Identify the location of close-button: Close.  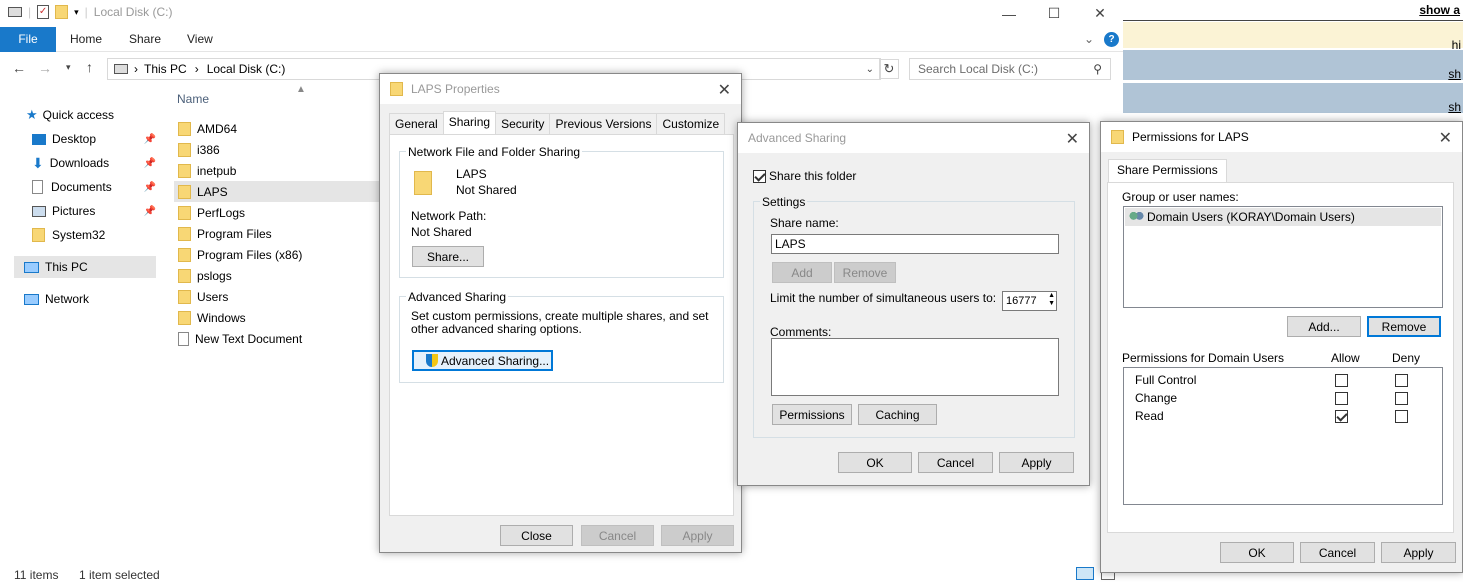
(536, 535).